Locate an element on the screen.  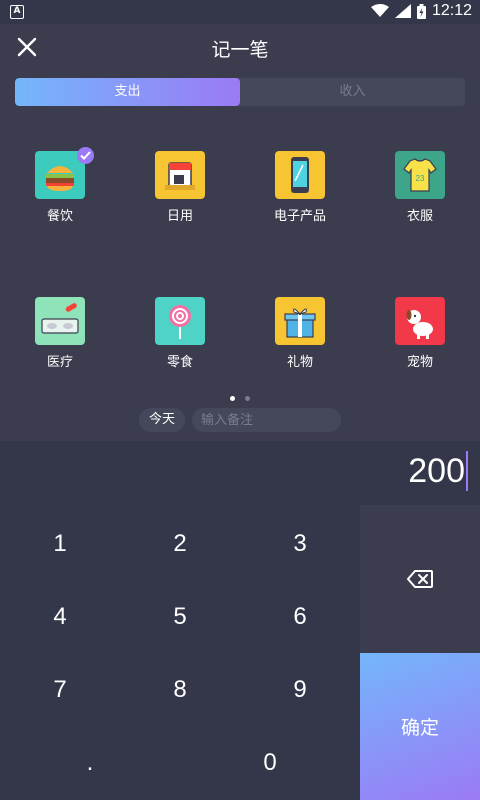
key-1: 1 is located at coordinates (60, 544).